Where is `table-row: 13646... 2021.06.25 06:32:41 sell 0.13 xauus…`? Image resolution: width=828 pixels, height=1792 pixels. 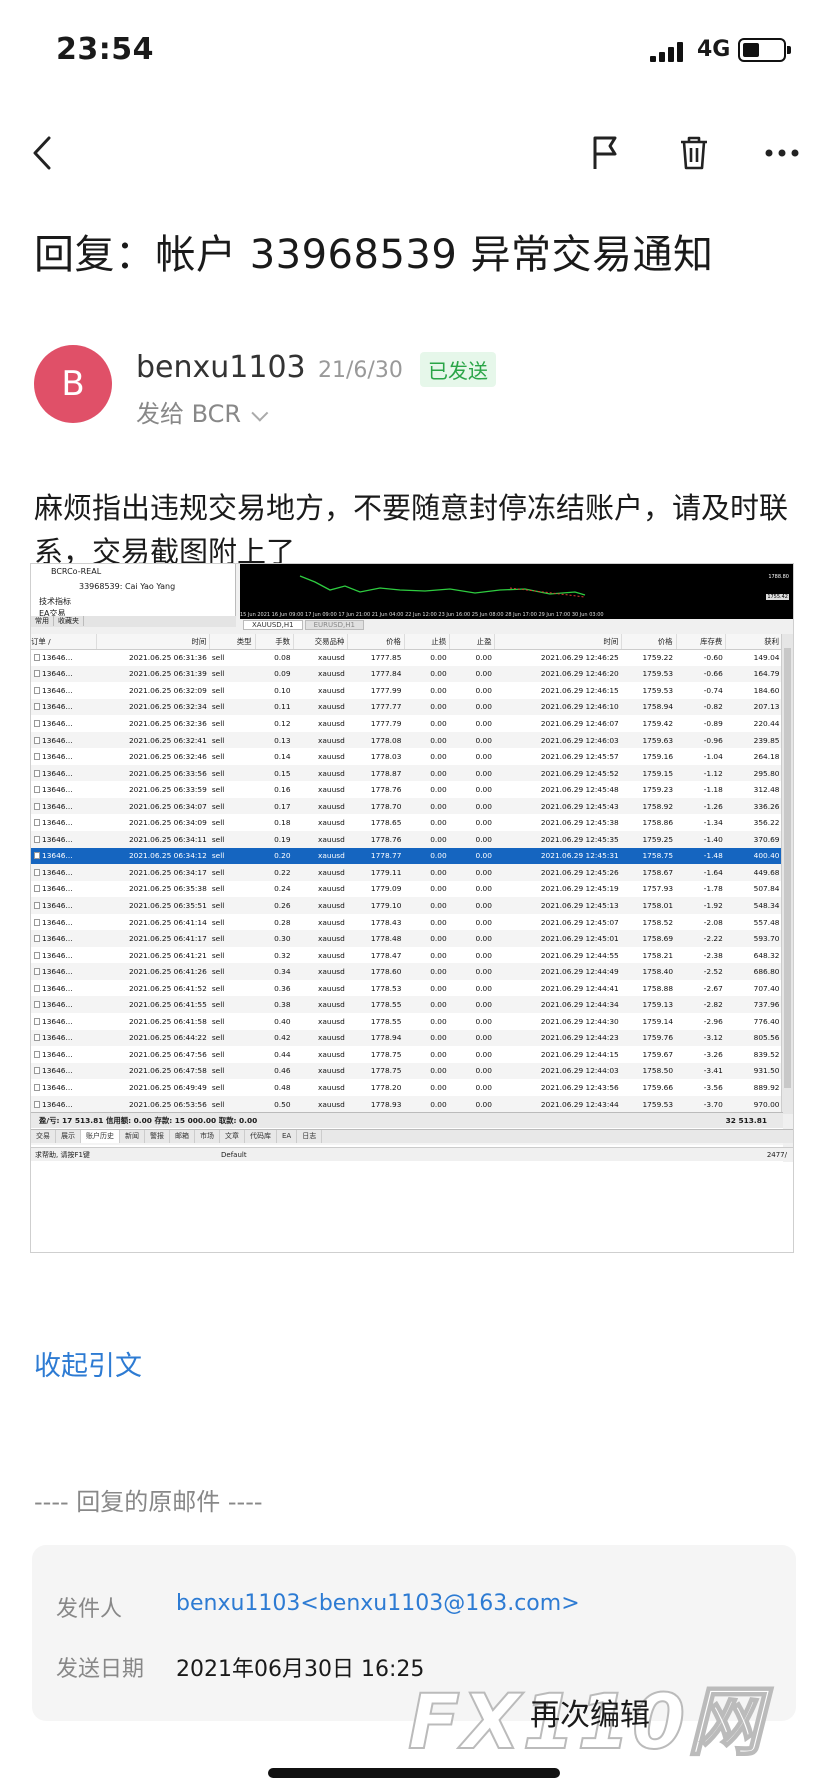 table-row: 13646... 2021.06.25 06:32:41 sell 0.13 xauus… is located at coordinates (407, 740).